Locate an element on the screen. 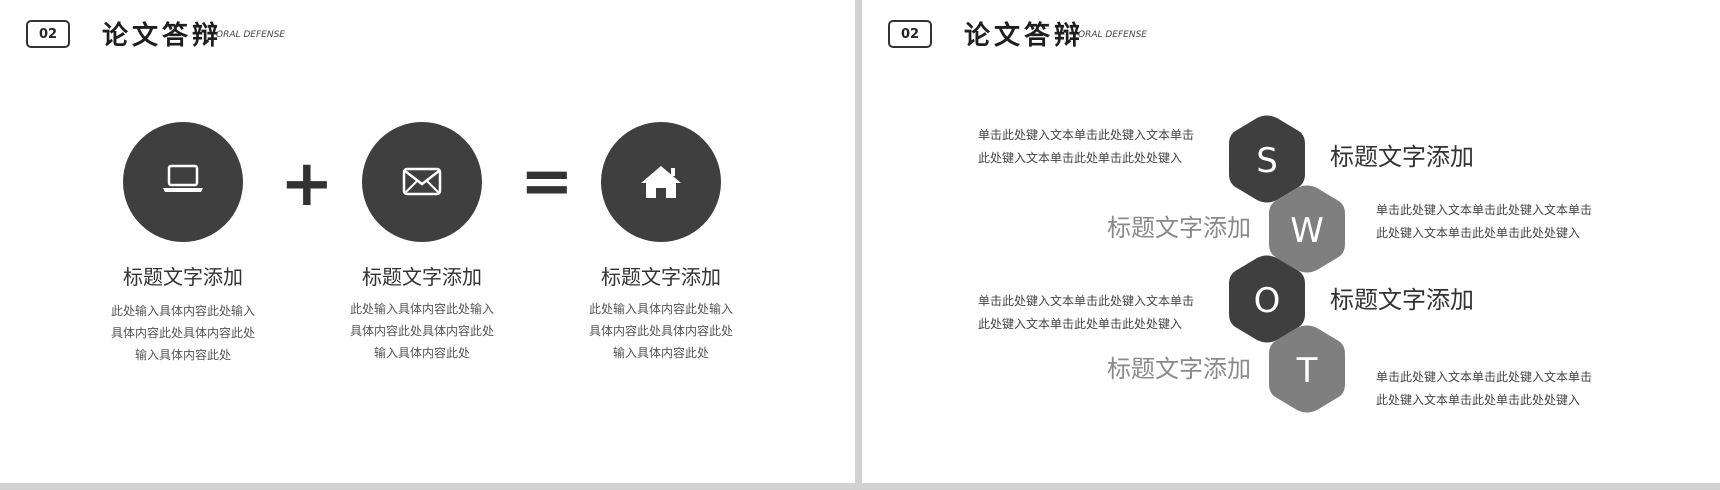  item-text-3: 此处输入具体内容此处输入 具体内容此处具体内容此处 输入具体内容此处 is located at coordinates (661, 331).